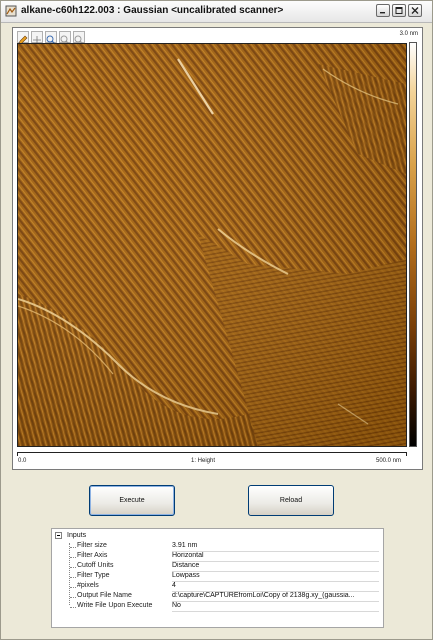 The height and width of the screenshot is (640, 433). What do you see at coordinates (11, 11) in the screenshot?
I see `app-icon` at bounding box center [11, 11].